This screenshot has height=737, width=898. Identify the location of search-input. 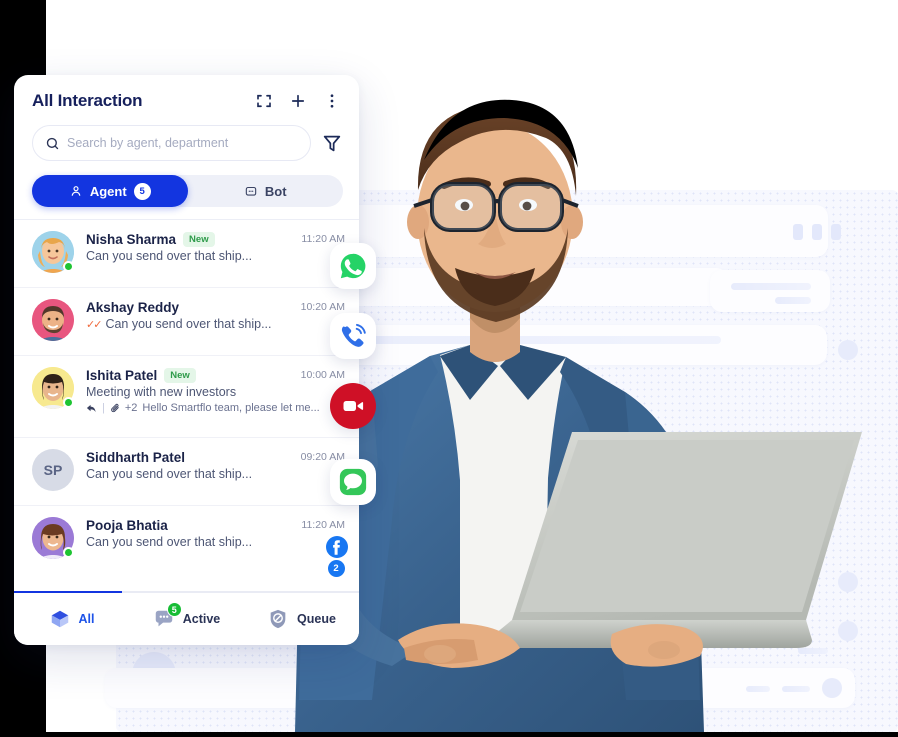
(182, 143).